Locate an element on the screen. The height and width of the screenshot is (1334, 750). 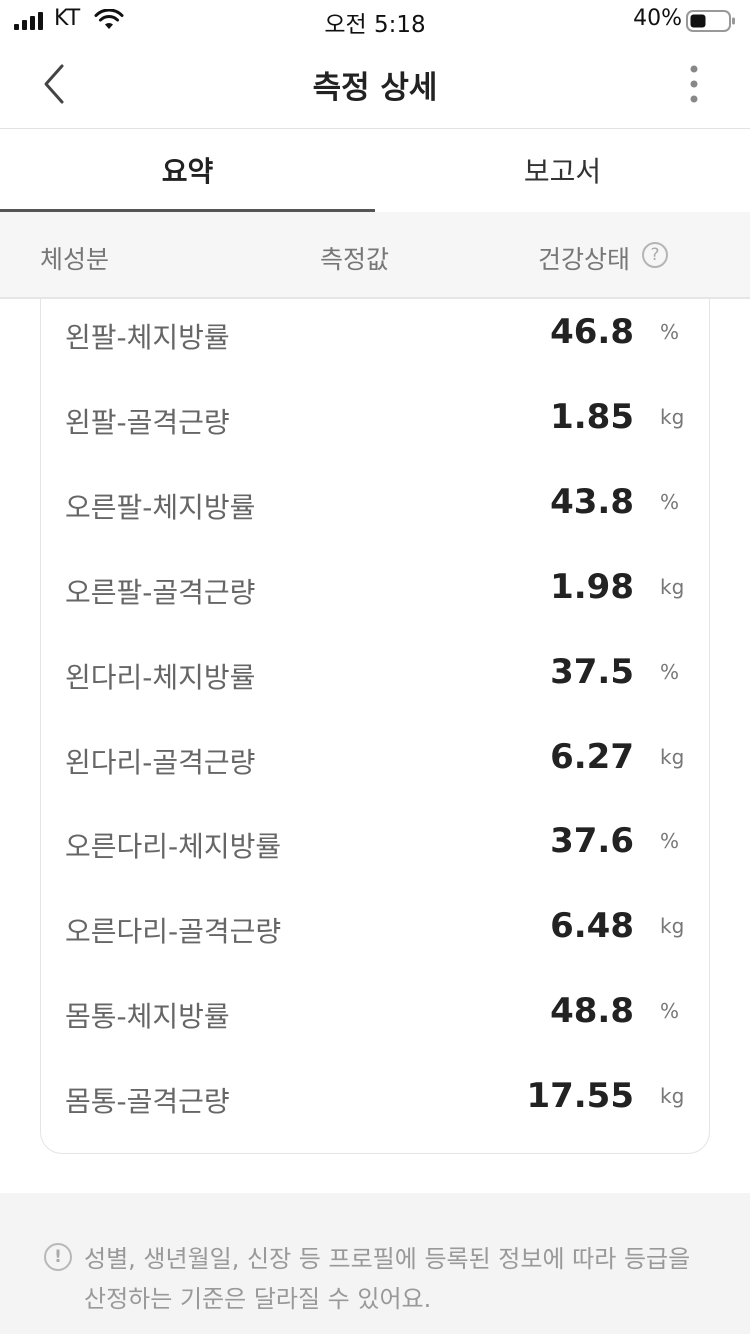
page-title: 측정 상세 is located at coordinates (375, 88).